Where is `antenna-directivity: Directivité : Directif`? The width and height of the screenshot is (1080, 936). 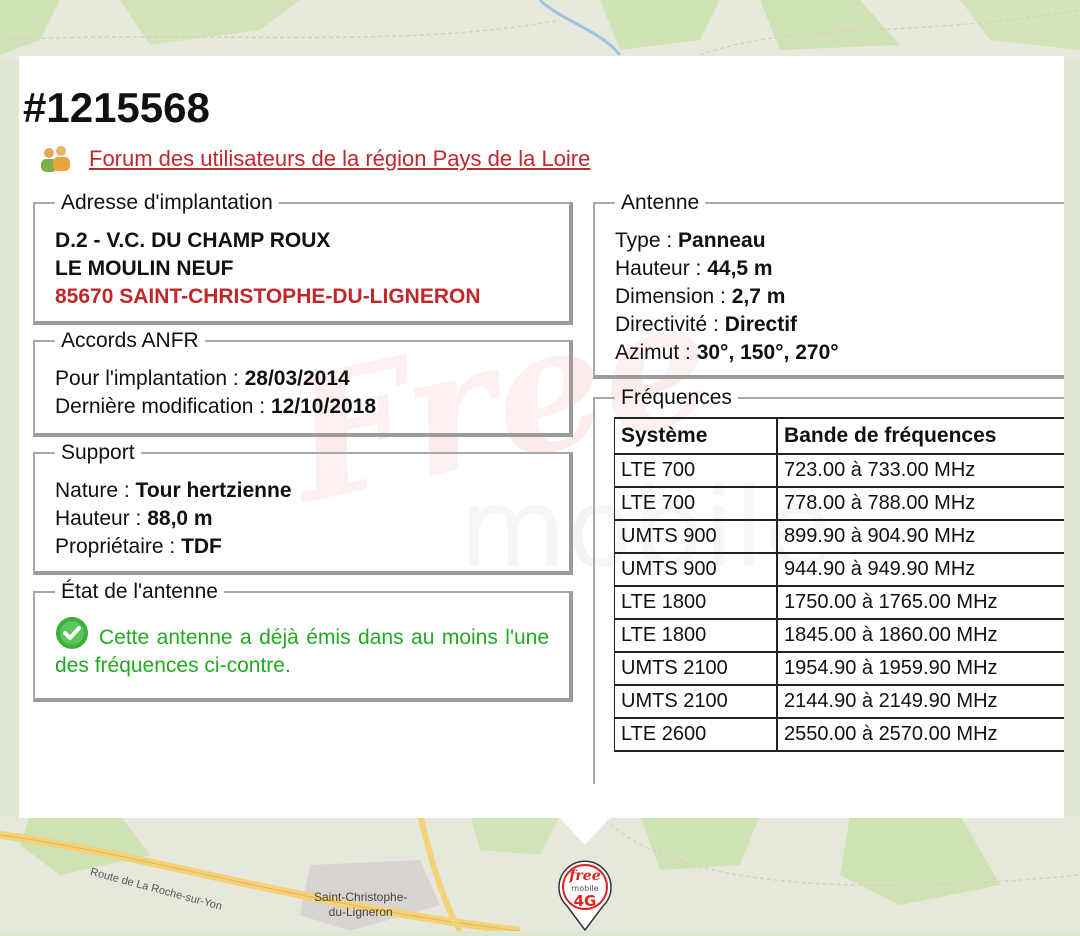 antenna-directivity: Directivité : Directif is located at coordinates (706, 324).